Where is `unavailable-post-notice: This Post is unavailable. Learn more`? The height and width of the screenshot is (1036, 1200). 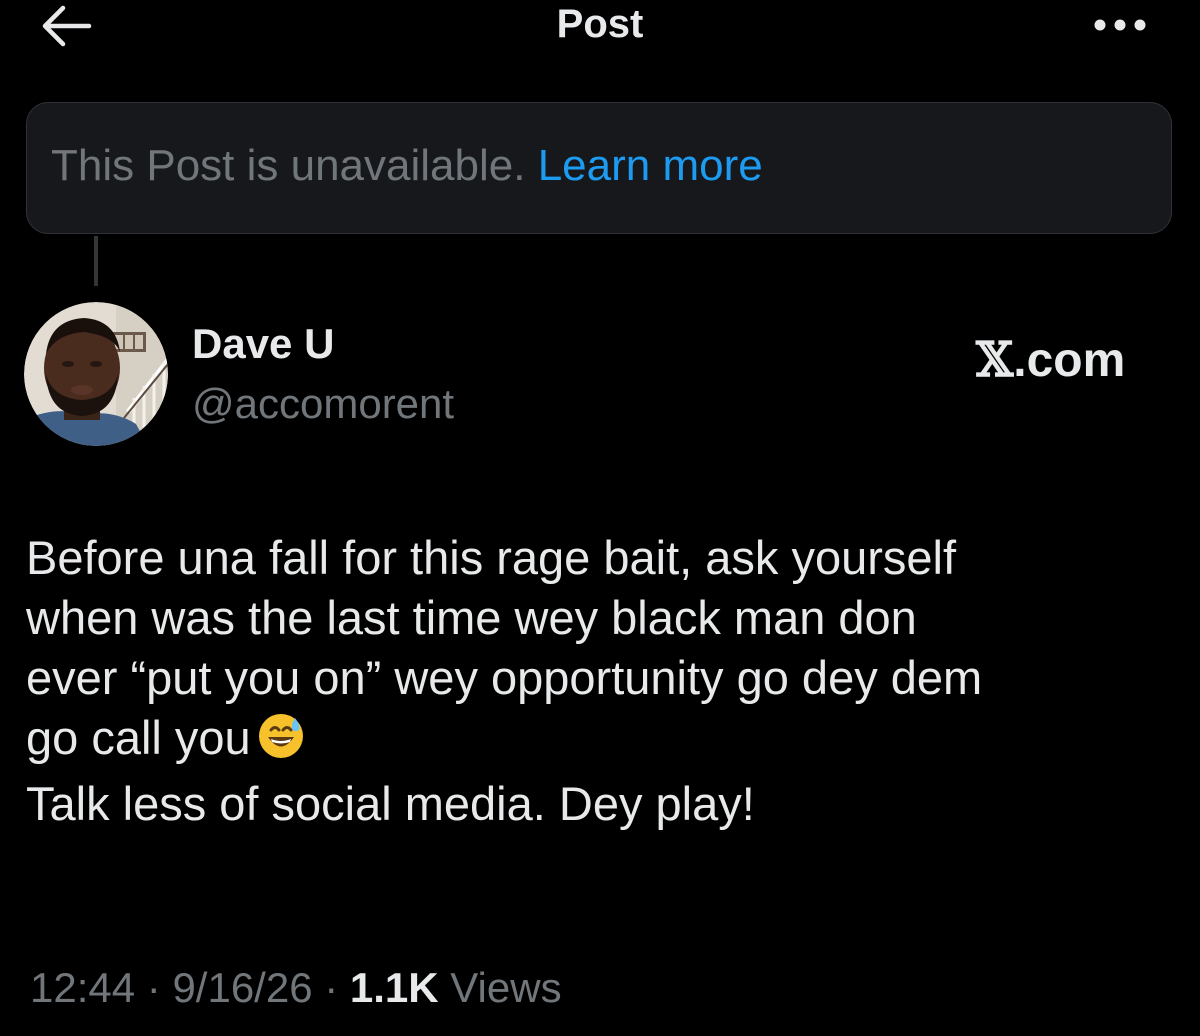
unavailable-post-notice: This Post is unavailable. Learn more is located at coordinates (599, 168).